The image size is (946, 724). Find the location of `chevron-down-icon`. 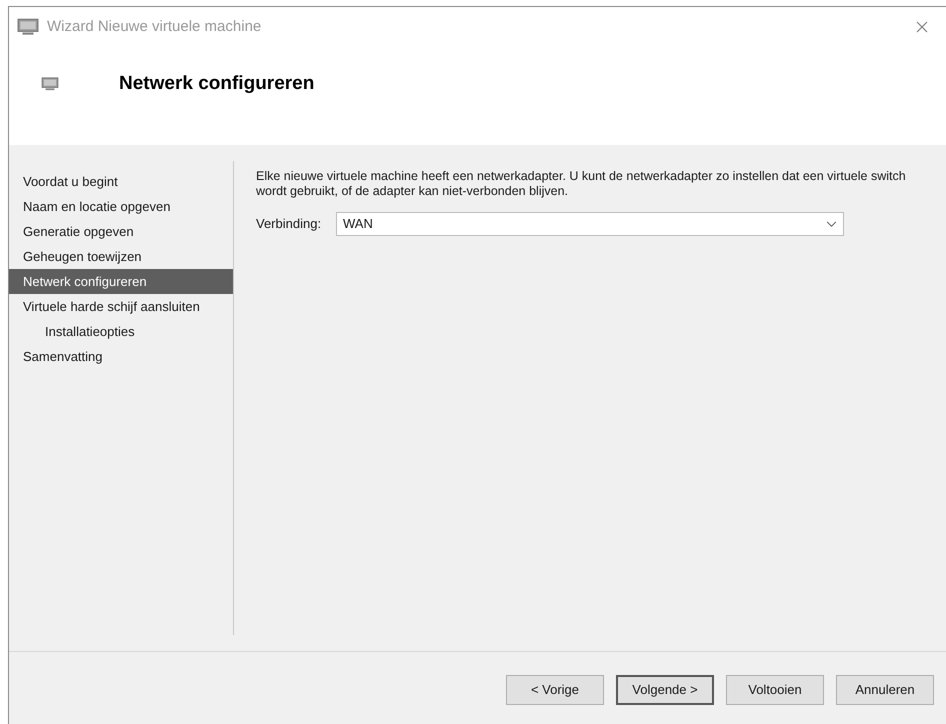

chevron-down-icon is located at coordinates (831, 224).